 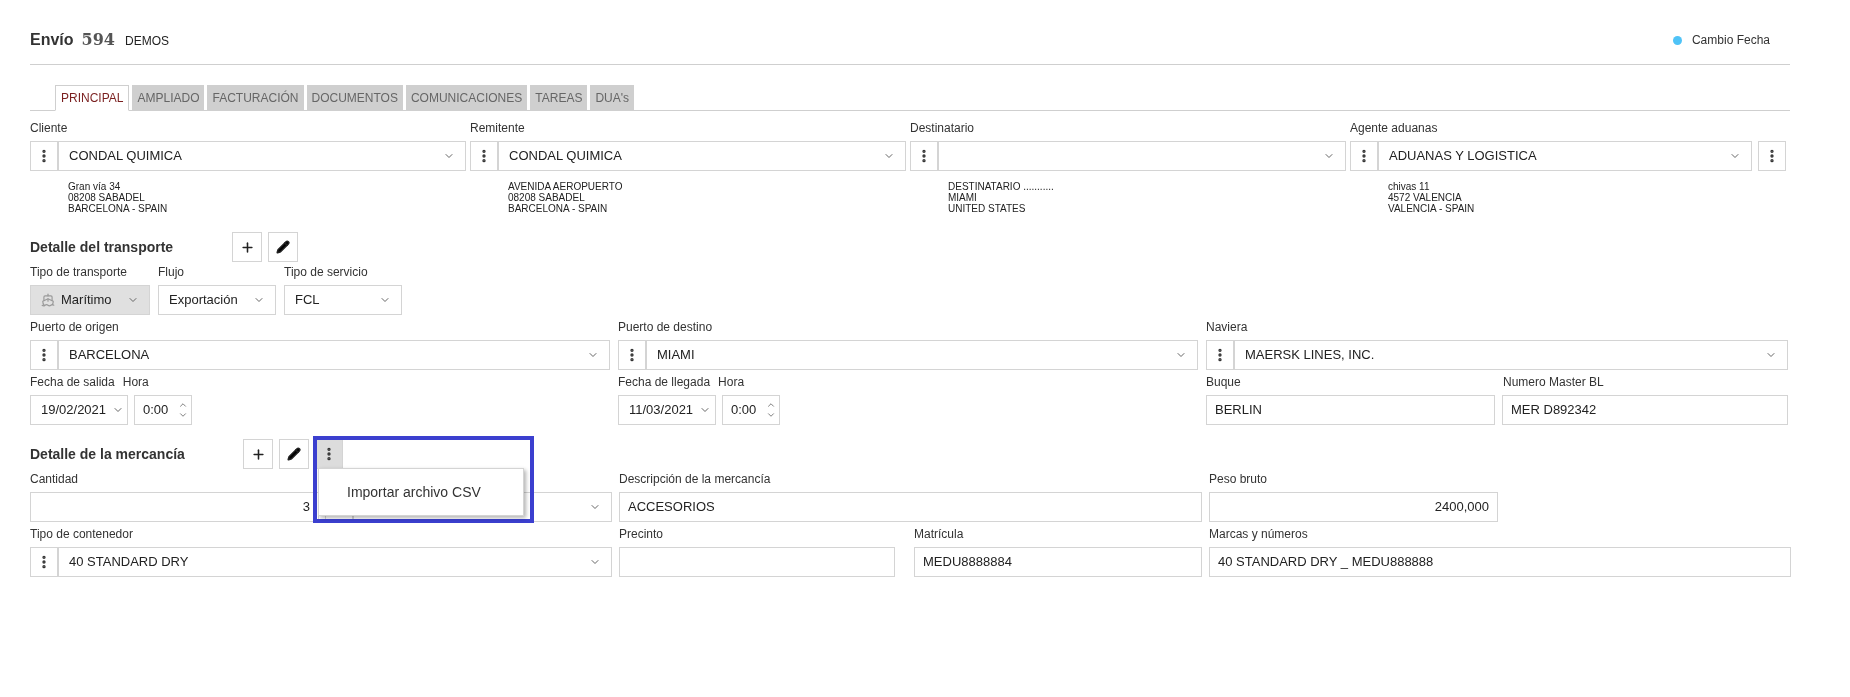 I want to click on shipment-number: 594, so click(x=98, y=40).